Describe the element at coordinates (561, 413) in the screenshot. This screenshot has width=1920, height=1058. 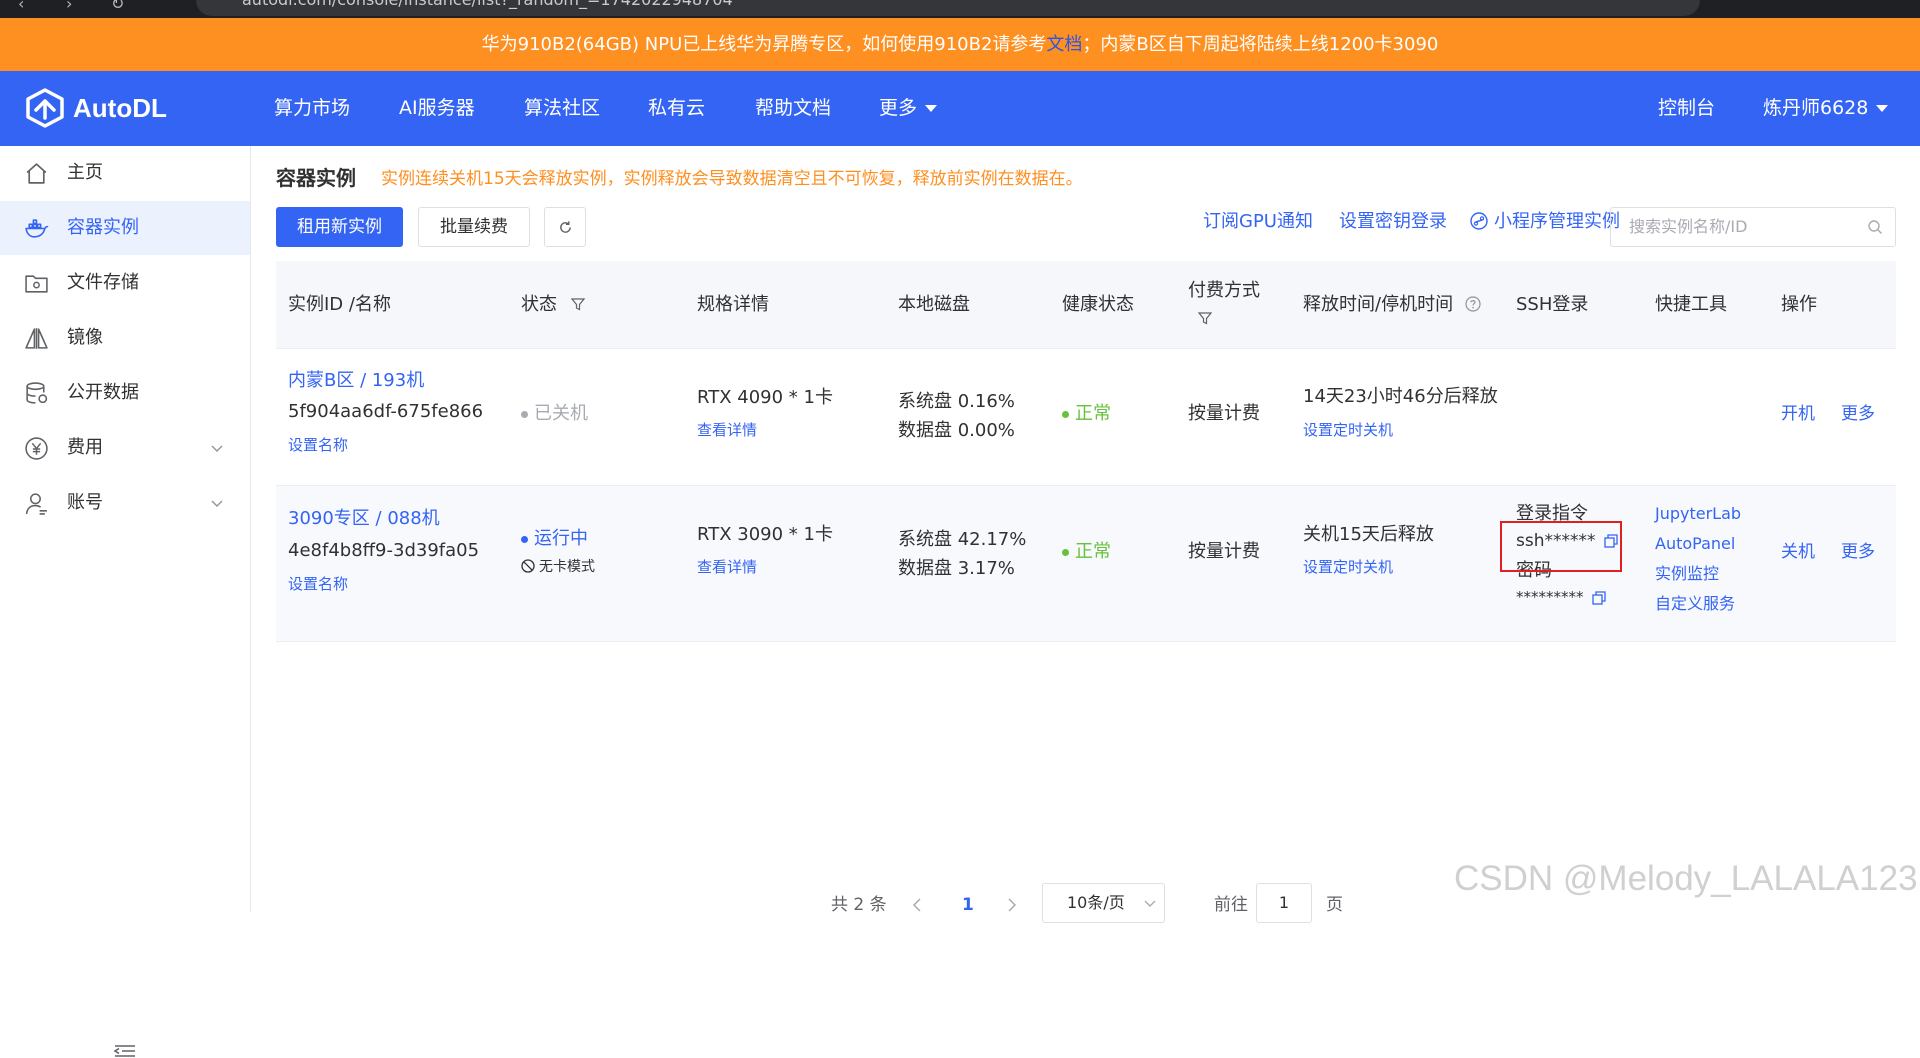
I see `status-text: 已关机` at that location.